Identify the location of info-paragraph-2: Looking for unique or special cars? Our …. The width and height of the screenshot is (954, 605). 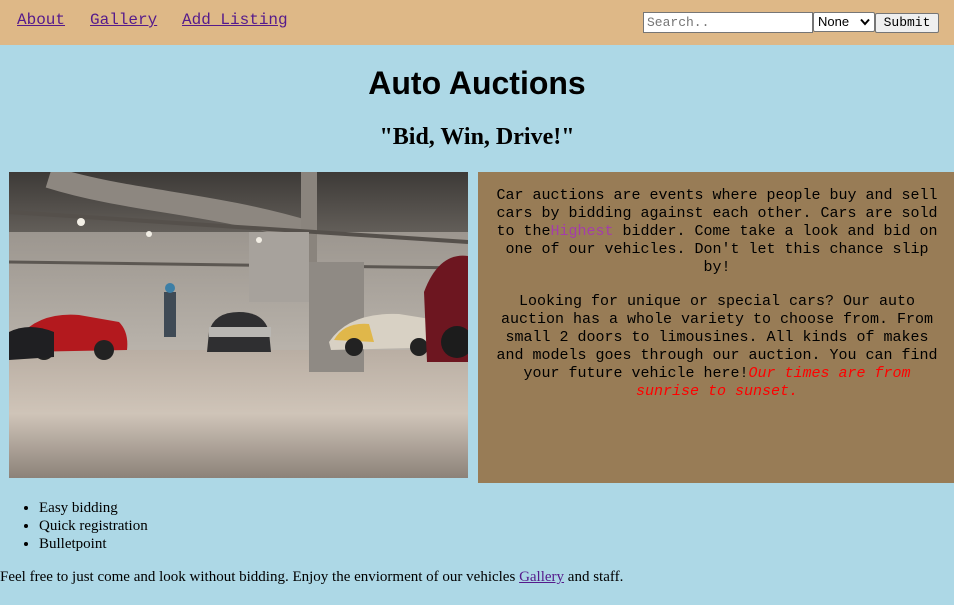
(717, 346).